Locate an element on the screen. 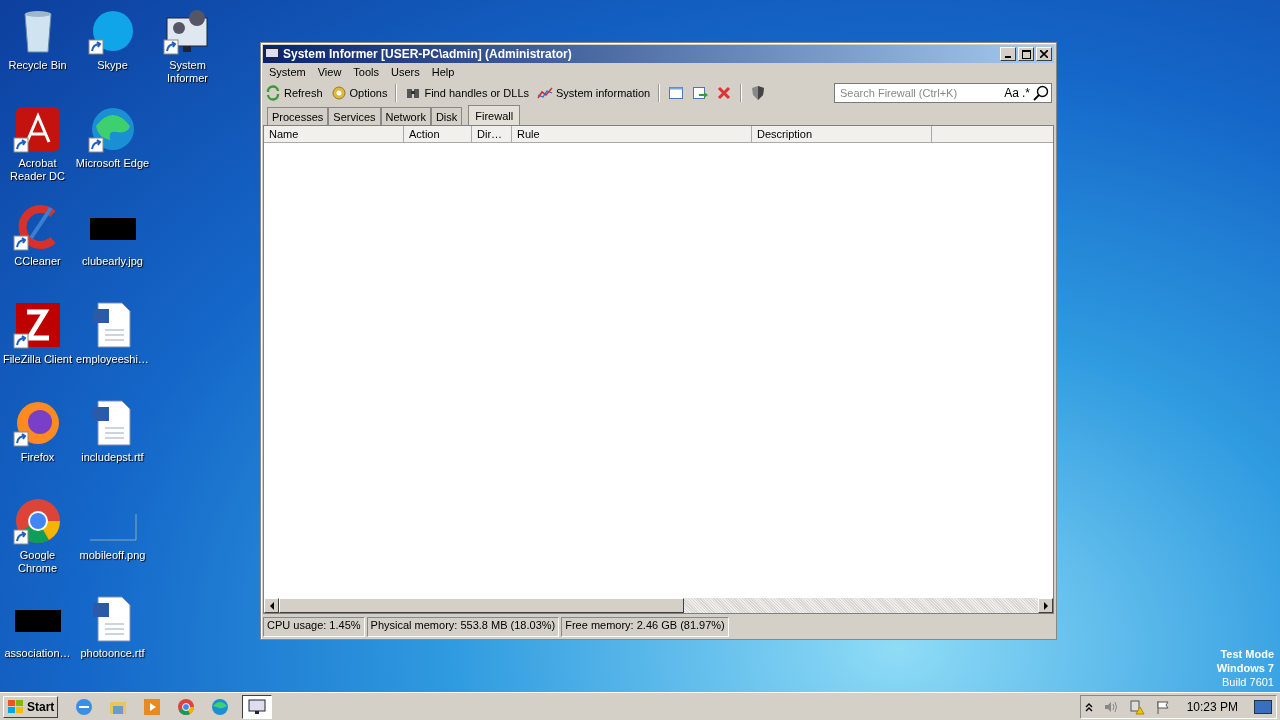 The width and height of the screenshot is (1280, 720). icon-label: Acrobat Reader DC is located at coordinates (37, 170).